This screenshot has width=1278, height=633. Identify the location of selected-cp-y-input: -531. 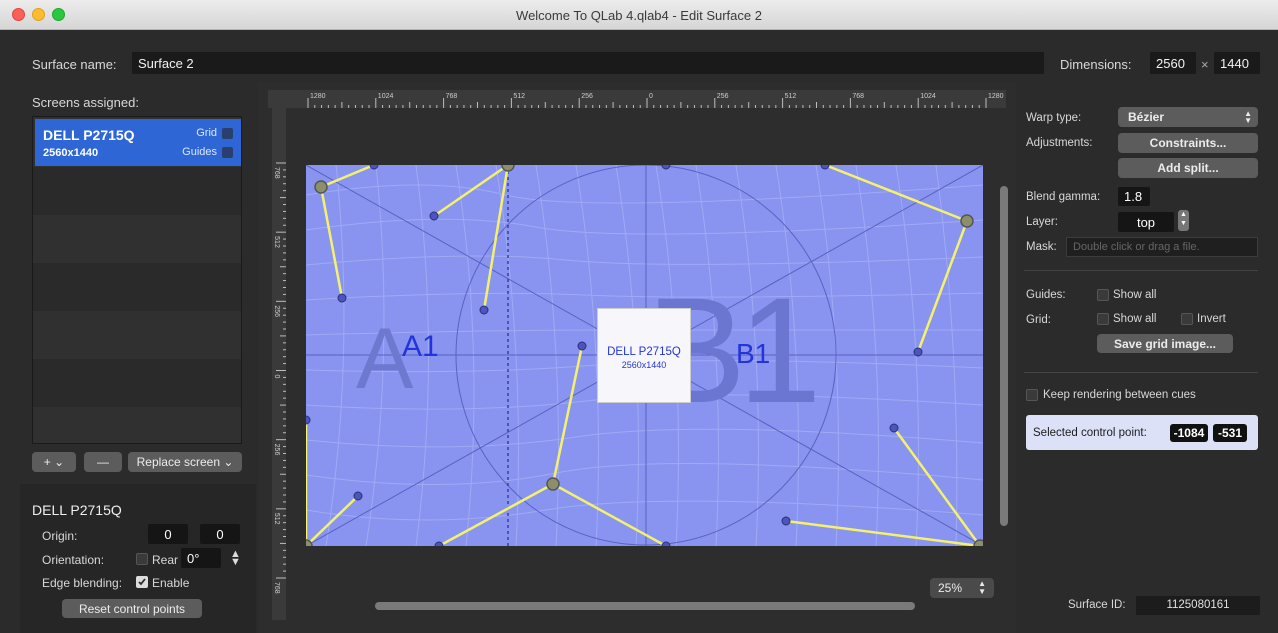
(1230, 433).